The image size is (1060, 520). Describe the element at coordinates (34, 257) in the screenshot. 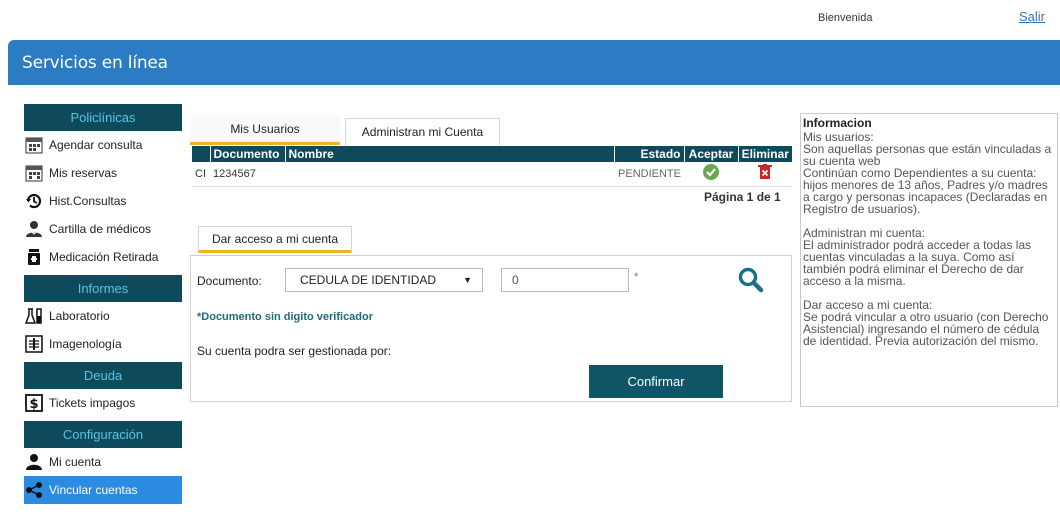

I see `medication-icon` at that location.